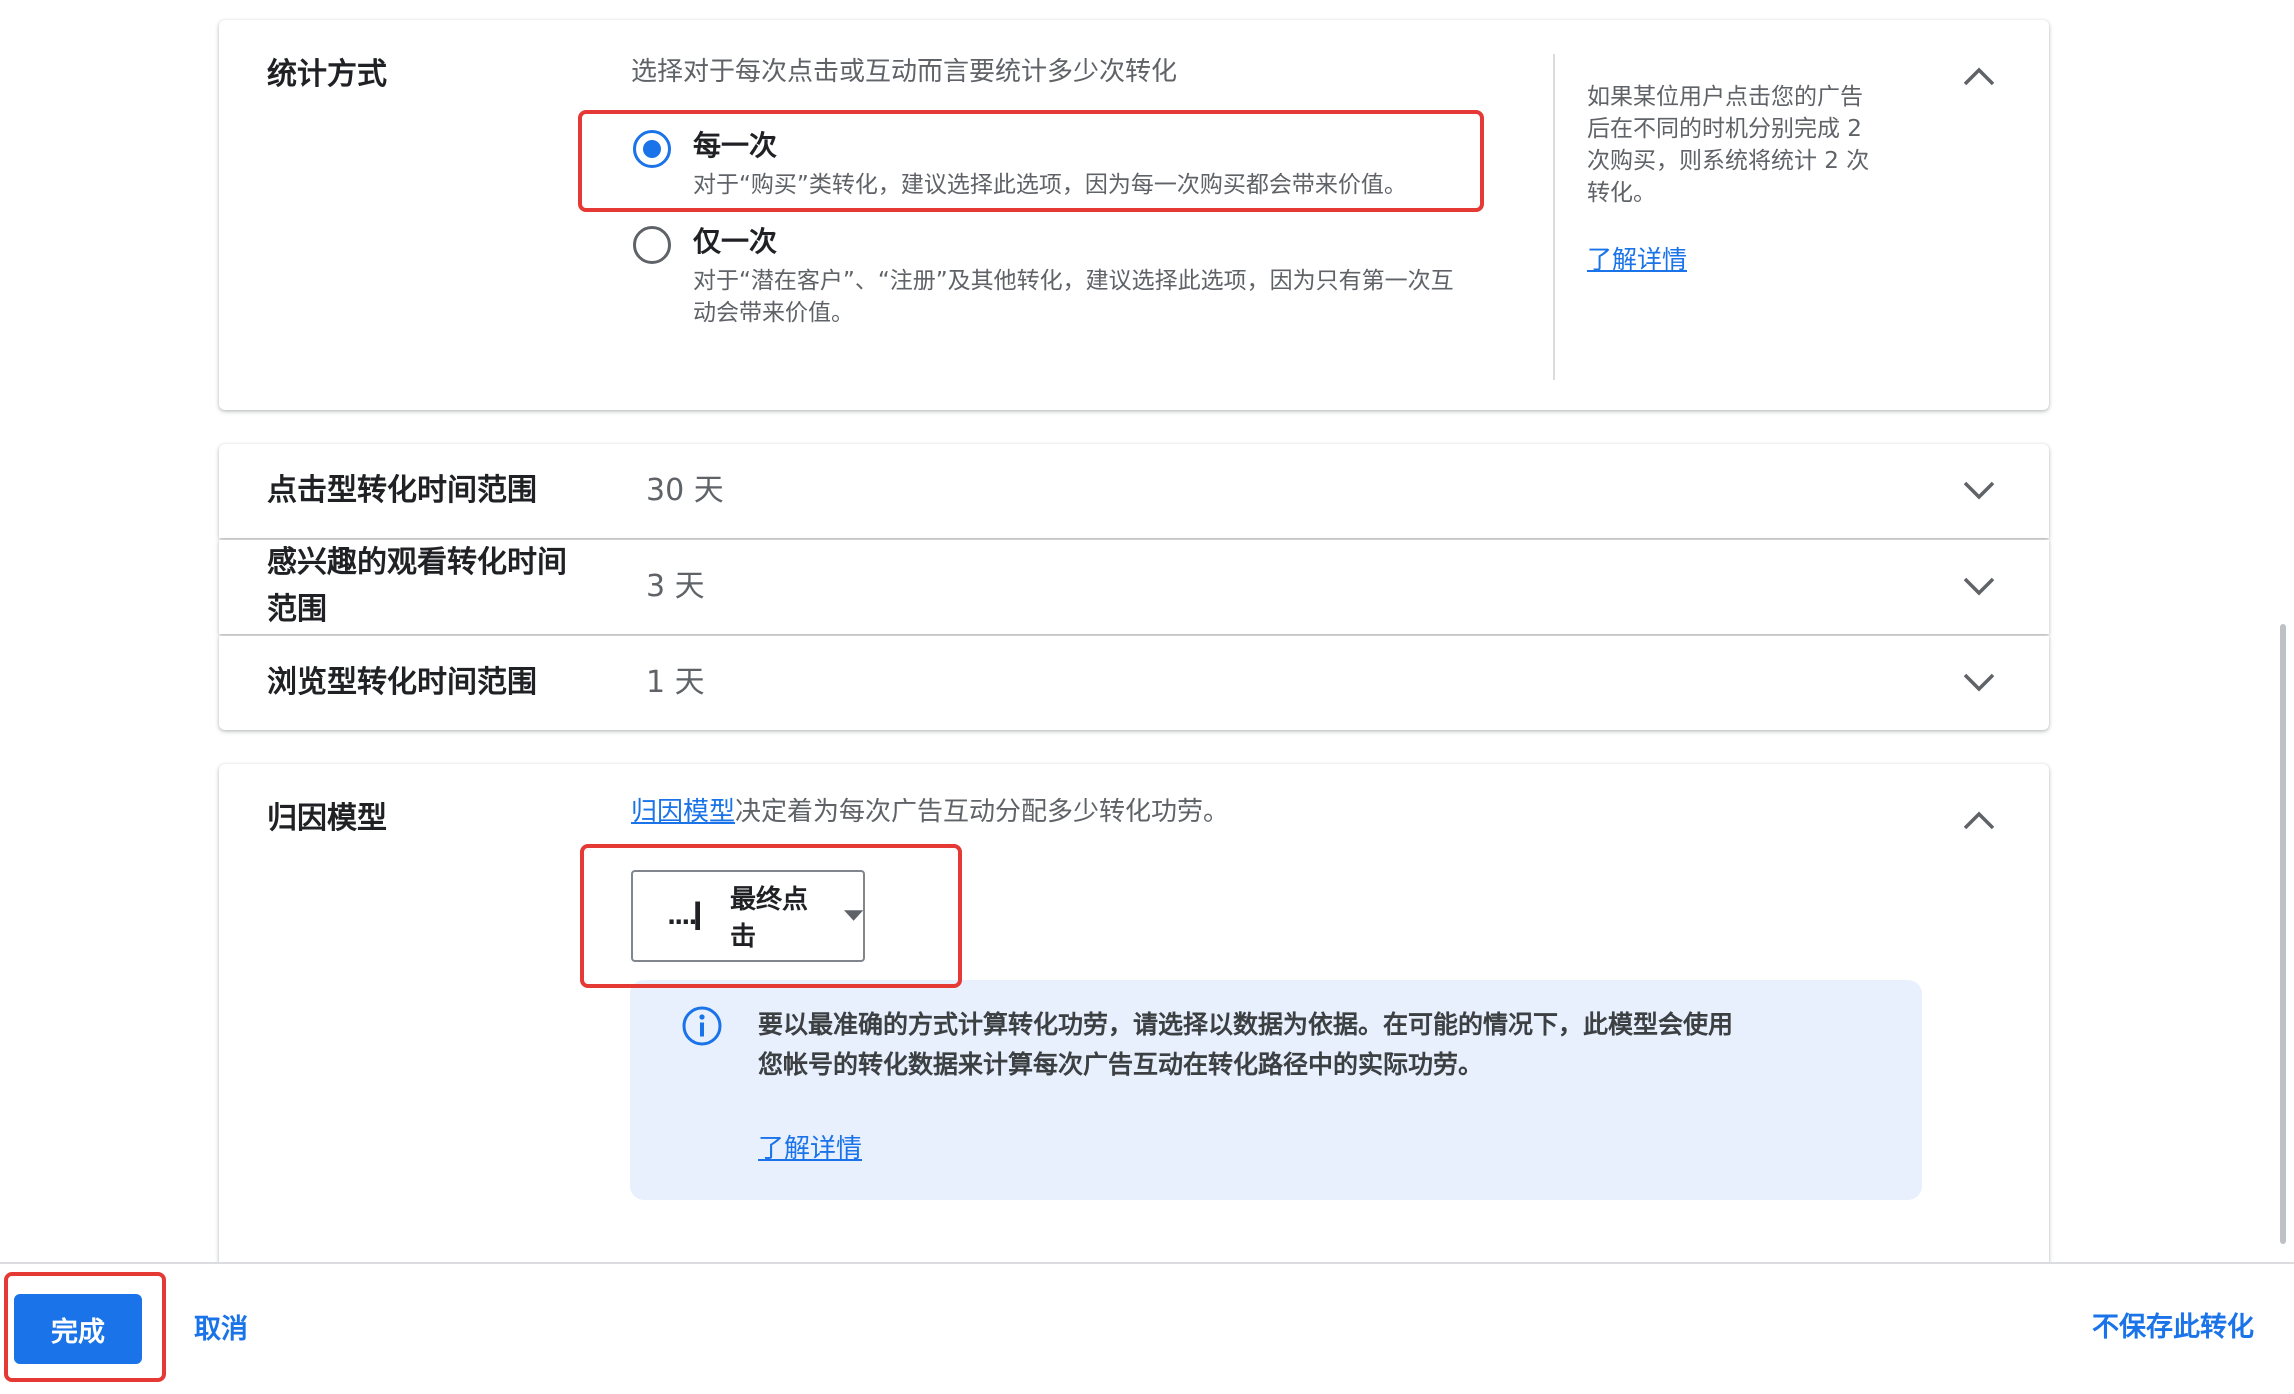  What do you see at coordinates (683, 812) in the screenshot?
I see `attribution-model-link: 归因模型` at bounding box center [683, 812].